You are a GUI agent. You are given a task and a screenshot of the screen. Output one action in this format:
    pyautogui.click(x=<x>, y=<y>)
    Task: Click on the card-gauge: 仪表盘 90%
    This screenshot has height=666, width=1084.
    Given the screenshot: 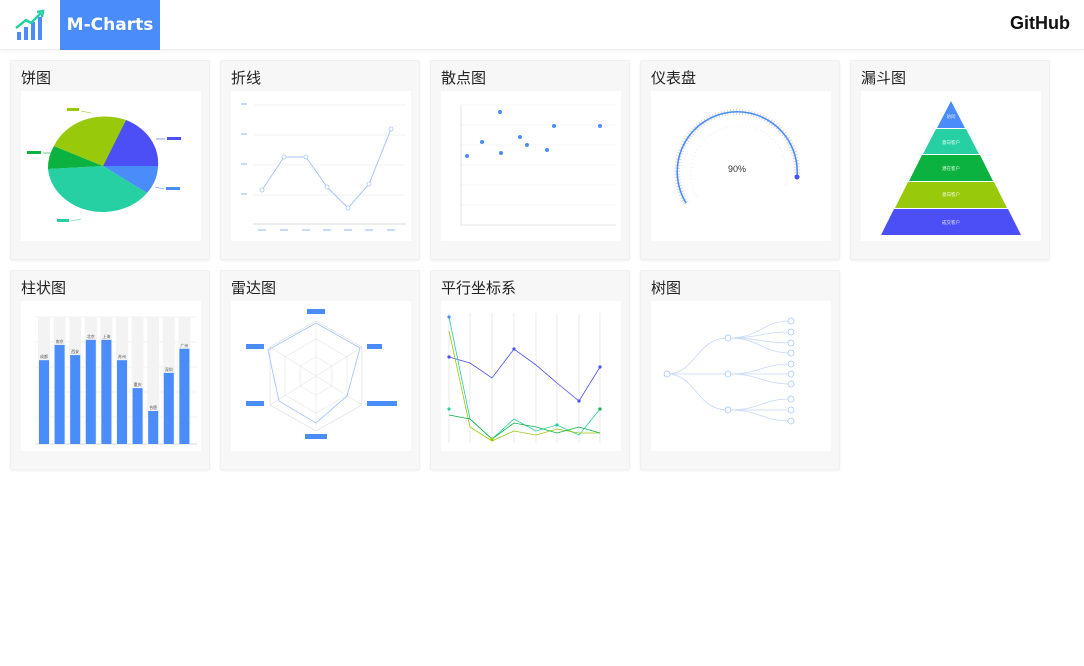 What is the action you would take?
    pyautogui.click(x=740, y=160)
    